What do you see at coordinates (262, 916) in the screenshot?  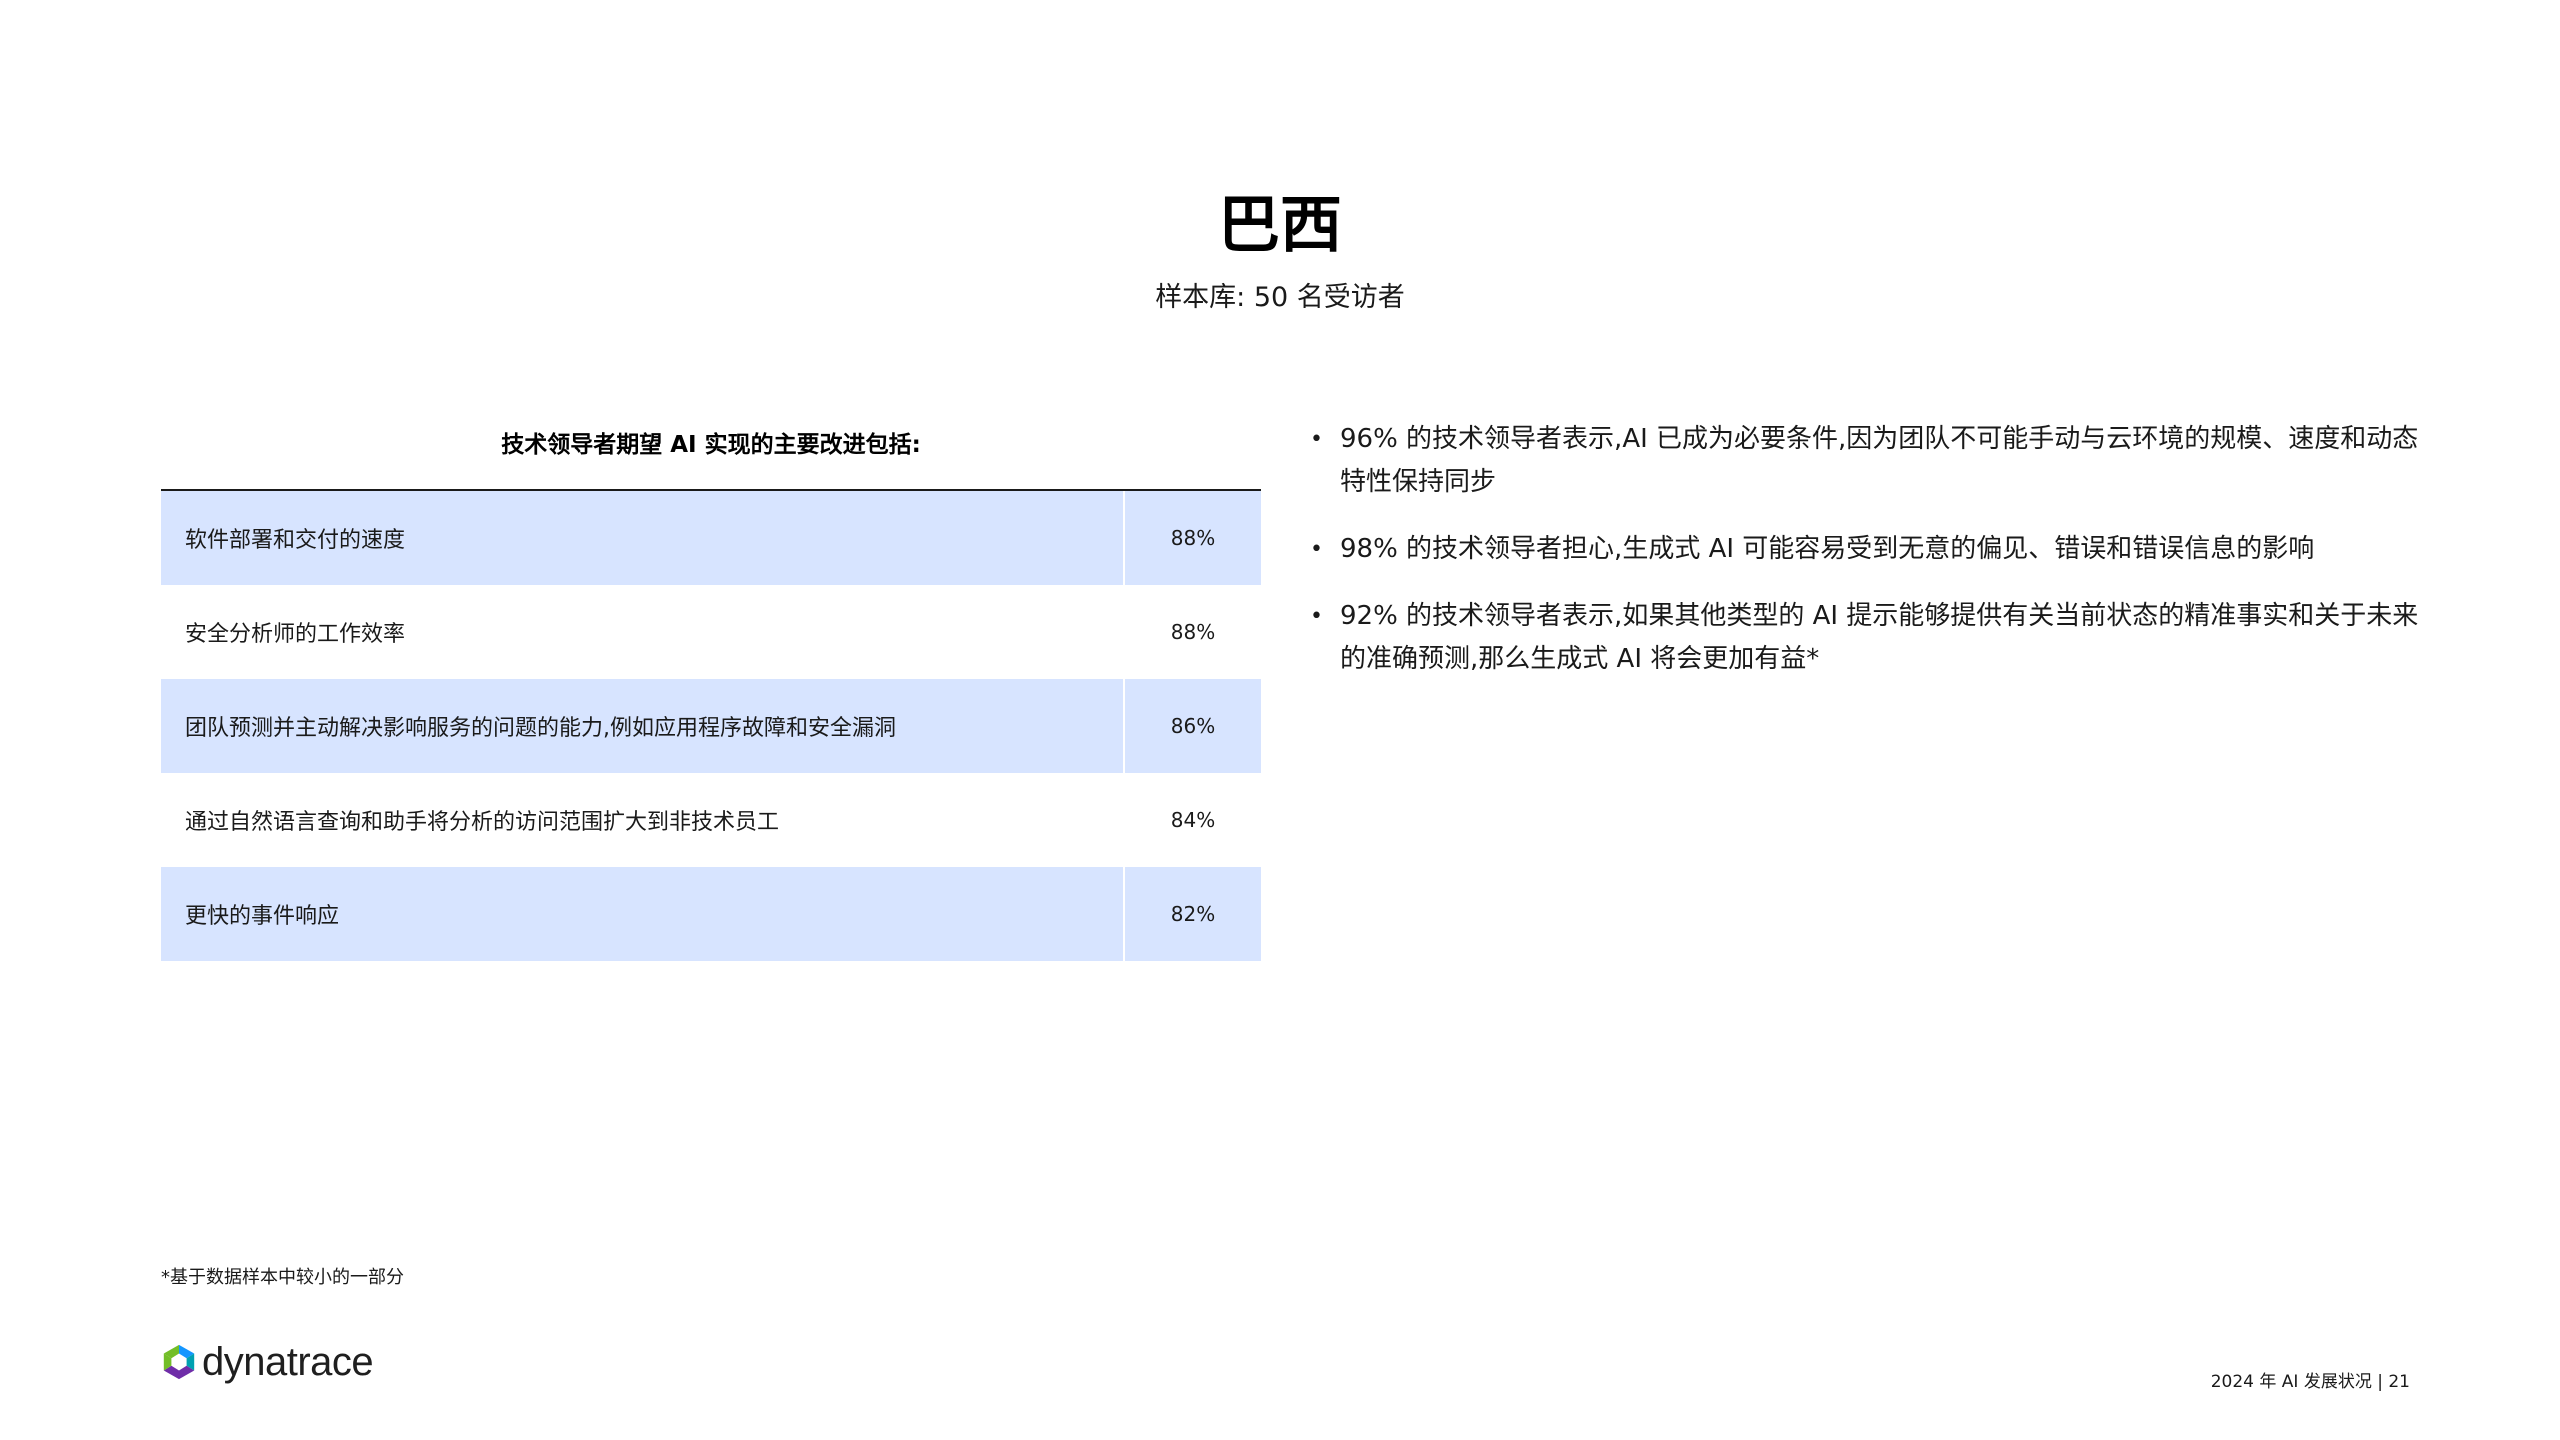 I see `row-label: 更快的事件响应` at bounding box center [262, 916].